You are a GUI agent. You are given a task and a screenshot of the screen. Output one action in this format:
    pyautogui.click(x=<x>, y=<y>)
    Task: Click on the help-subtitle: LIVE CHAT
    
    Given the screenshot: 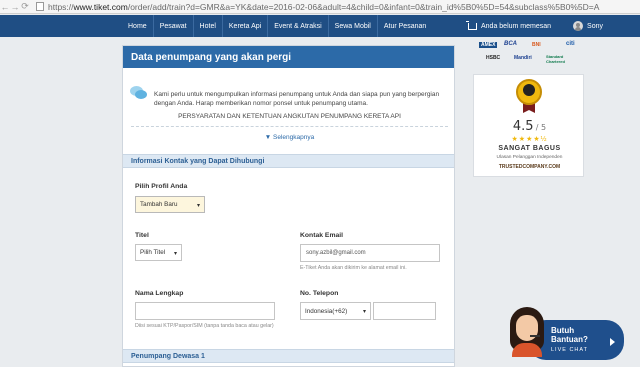 What is the action you would take?
    pyautogui.click(x=569, y=350)
    